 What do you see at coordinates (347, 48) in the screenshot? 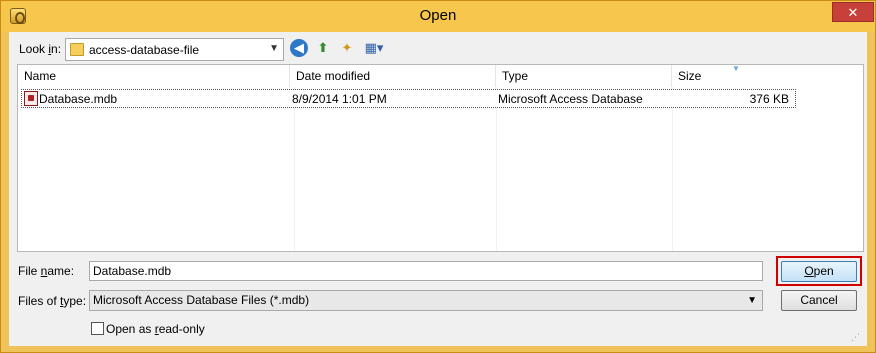
I see `new-folder-icon: ✦` at bounding box center [347, 48].